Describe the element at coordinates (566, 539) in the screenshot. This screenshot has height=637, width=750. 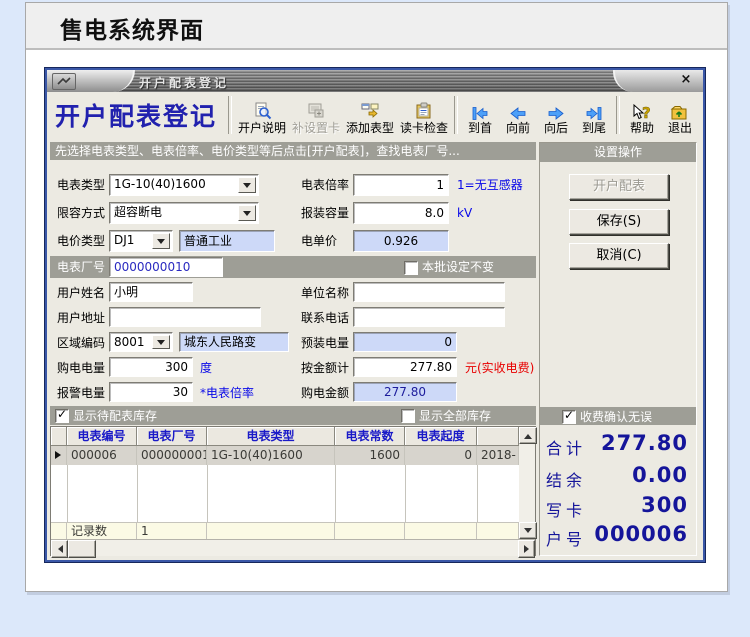
I see `account-no-label: 户号` at that location.